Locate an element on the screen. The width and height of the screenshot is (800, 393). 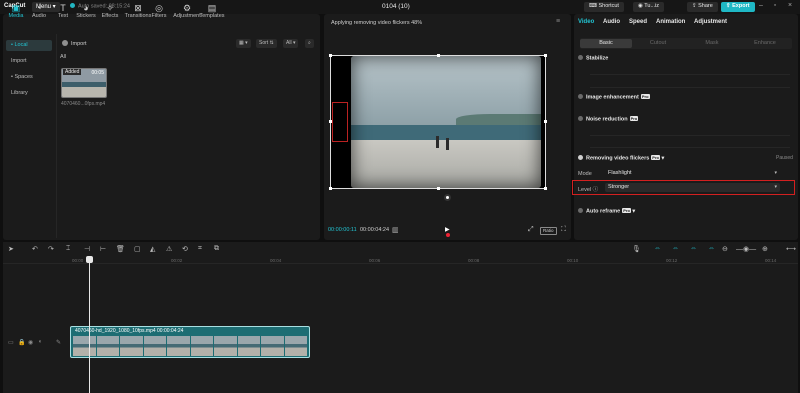
ruler-tick: 00:02 is located at coordinates (177, 260).